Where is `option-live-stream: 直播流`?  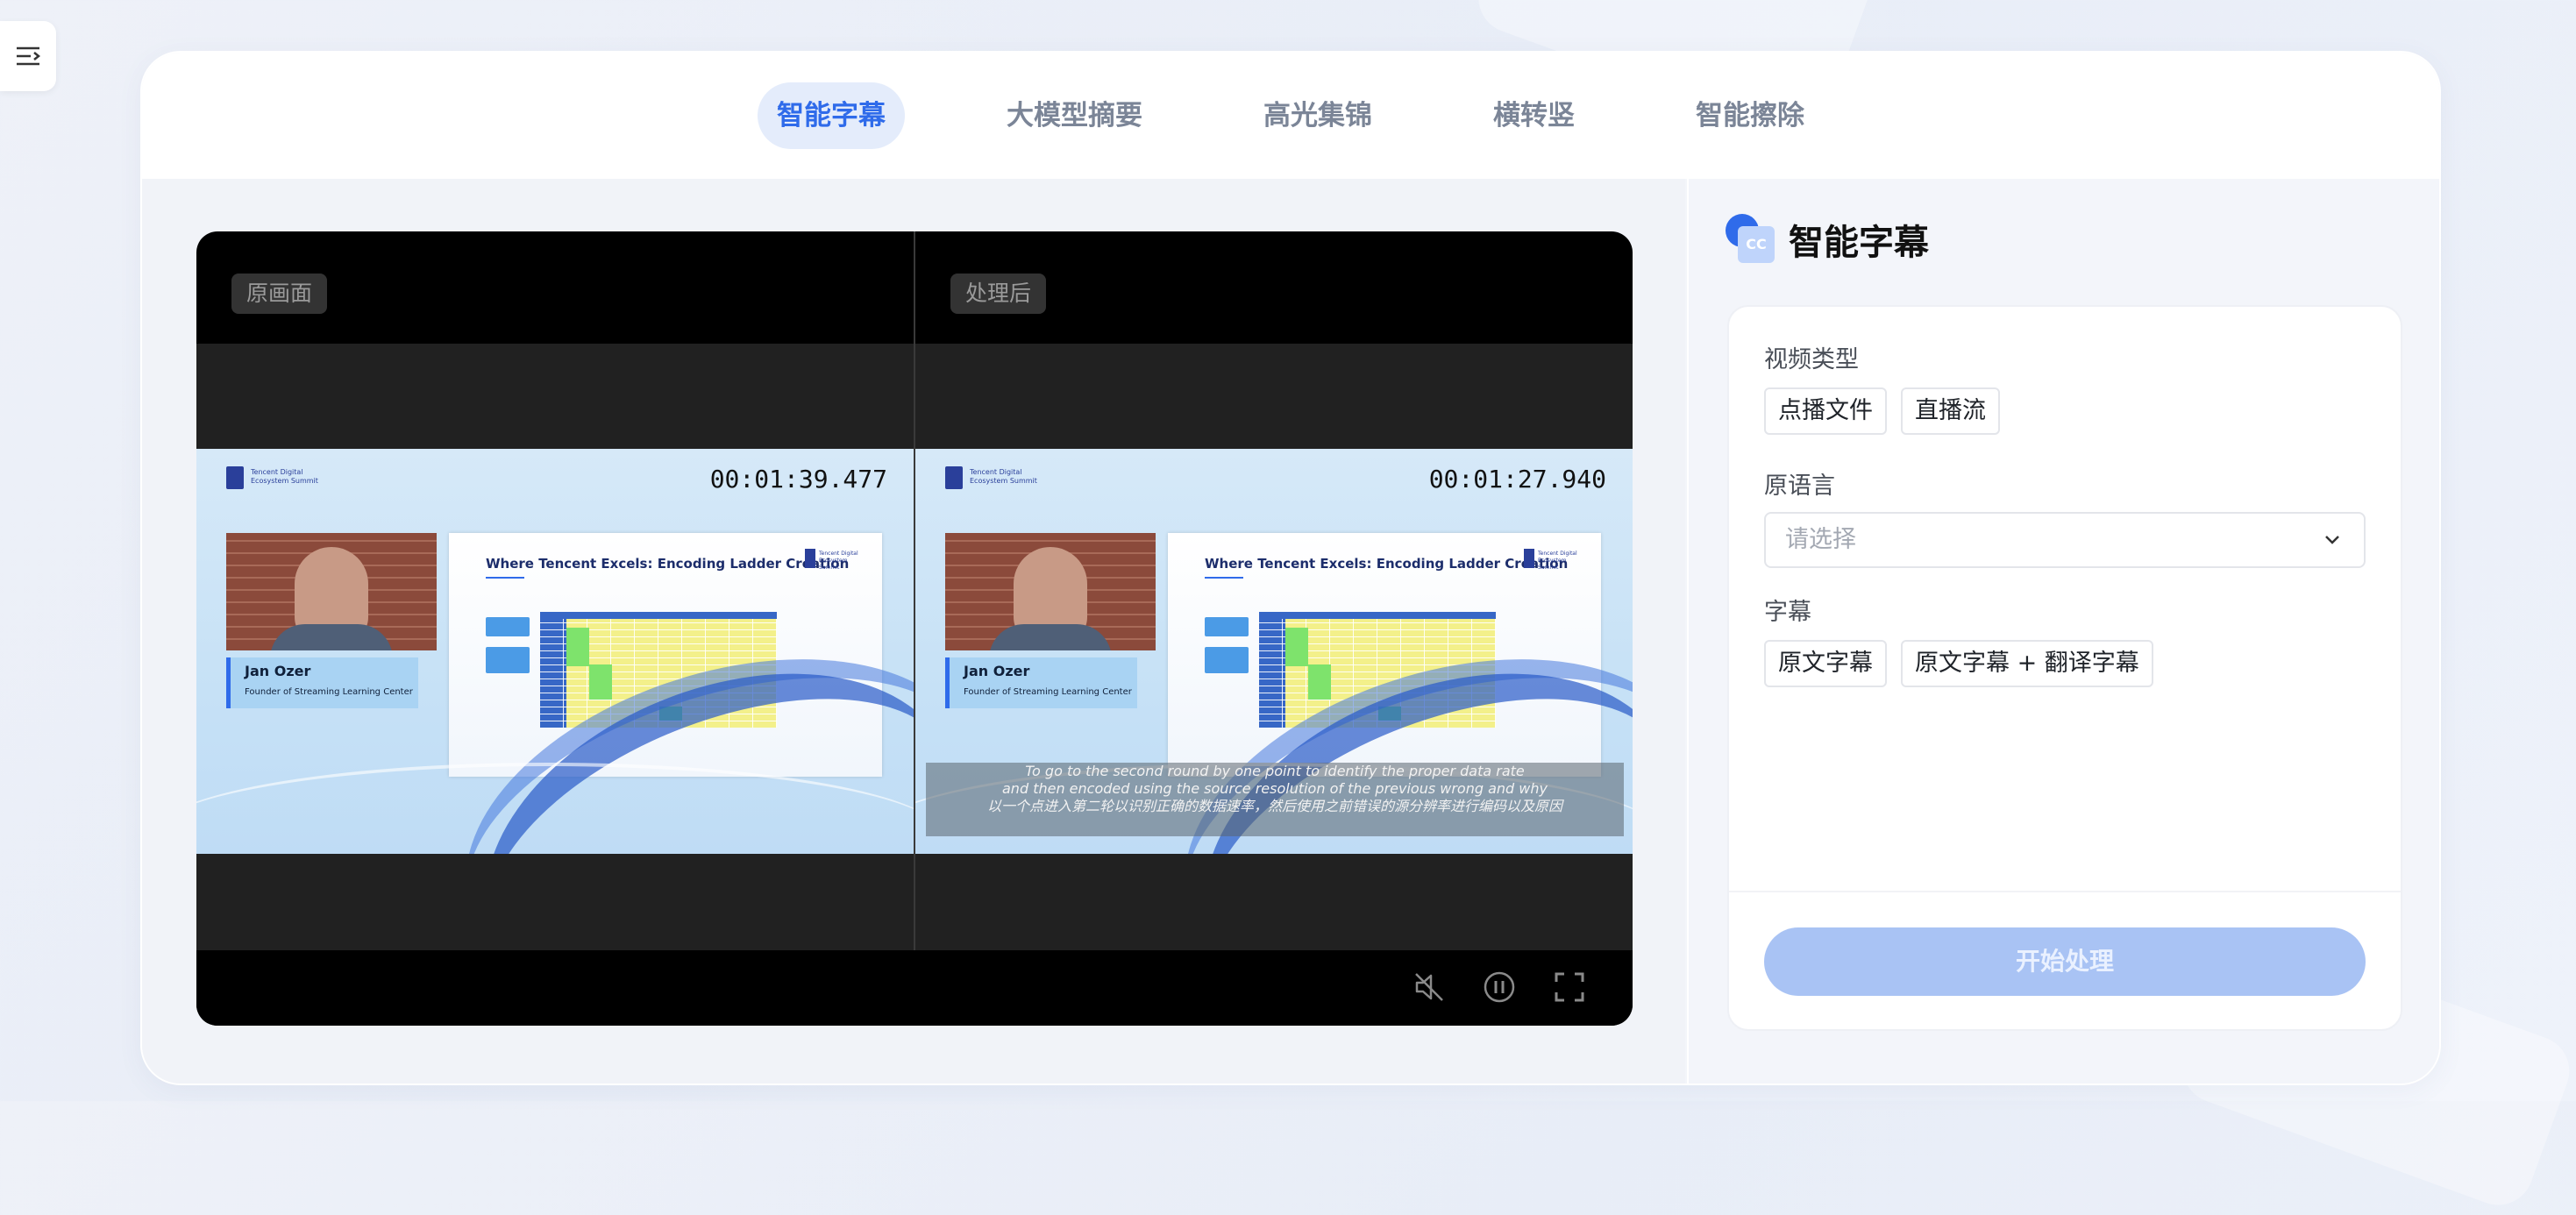 option-live-stream: 直播流 is located at coordinates (1950, 411).